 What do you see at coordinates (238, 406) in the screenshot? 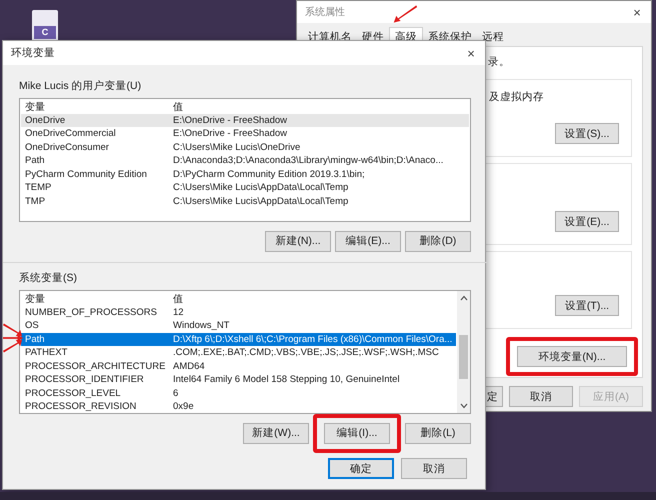
I see `list-row: PROCESSOR_REVISION 0x9e` at bounding box center [238, 406].